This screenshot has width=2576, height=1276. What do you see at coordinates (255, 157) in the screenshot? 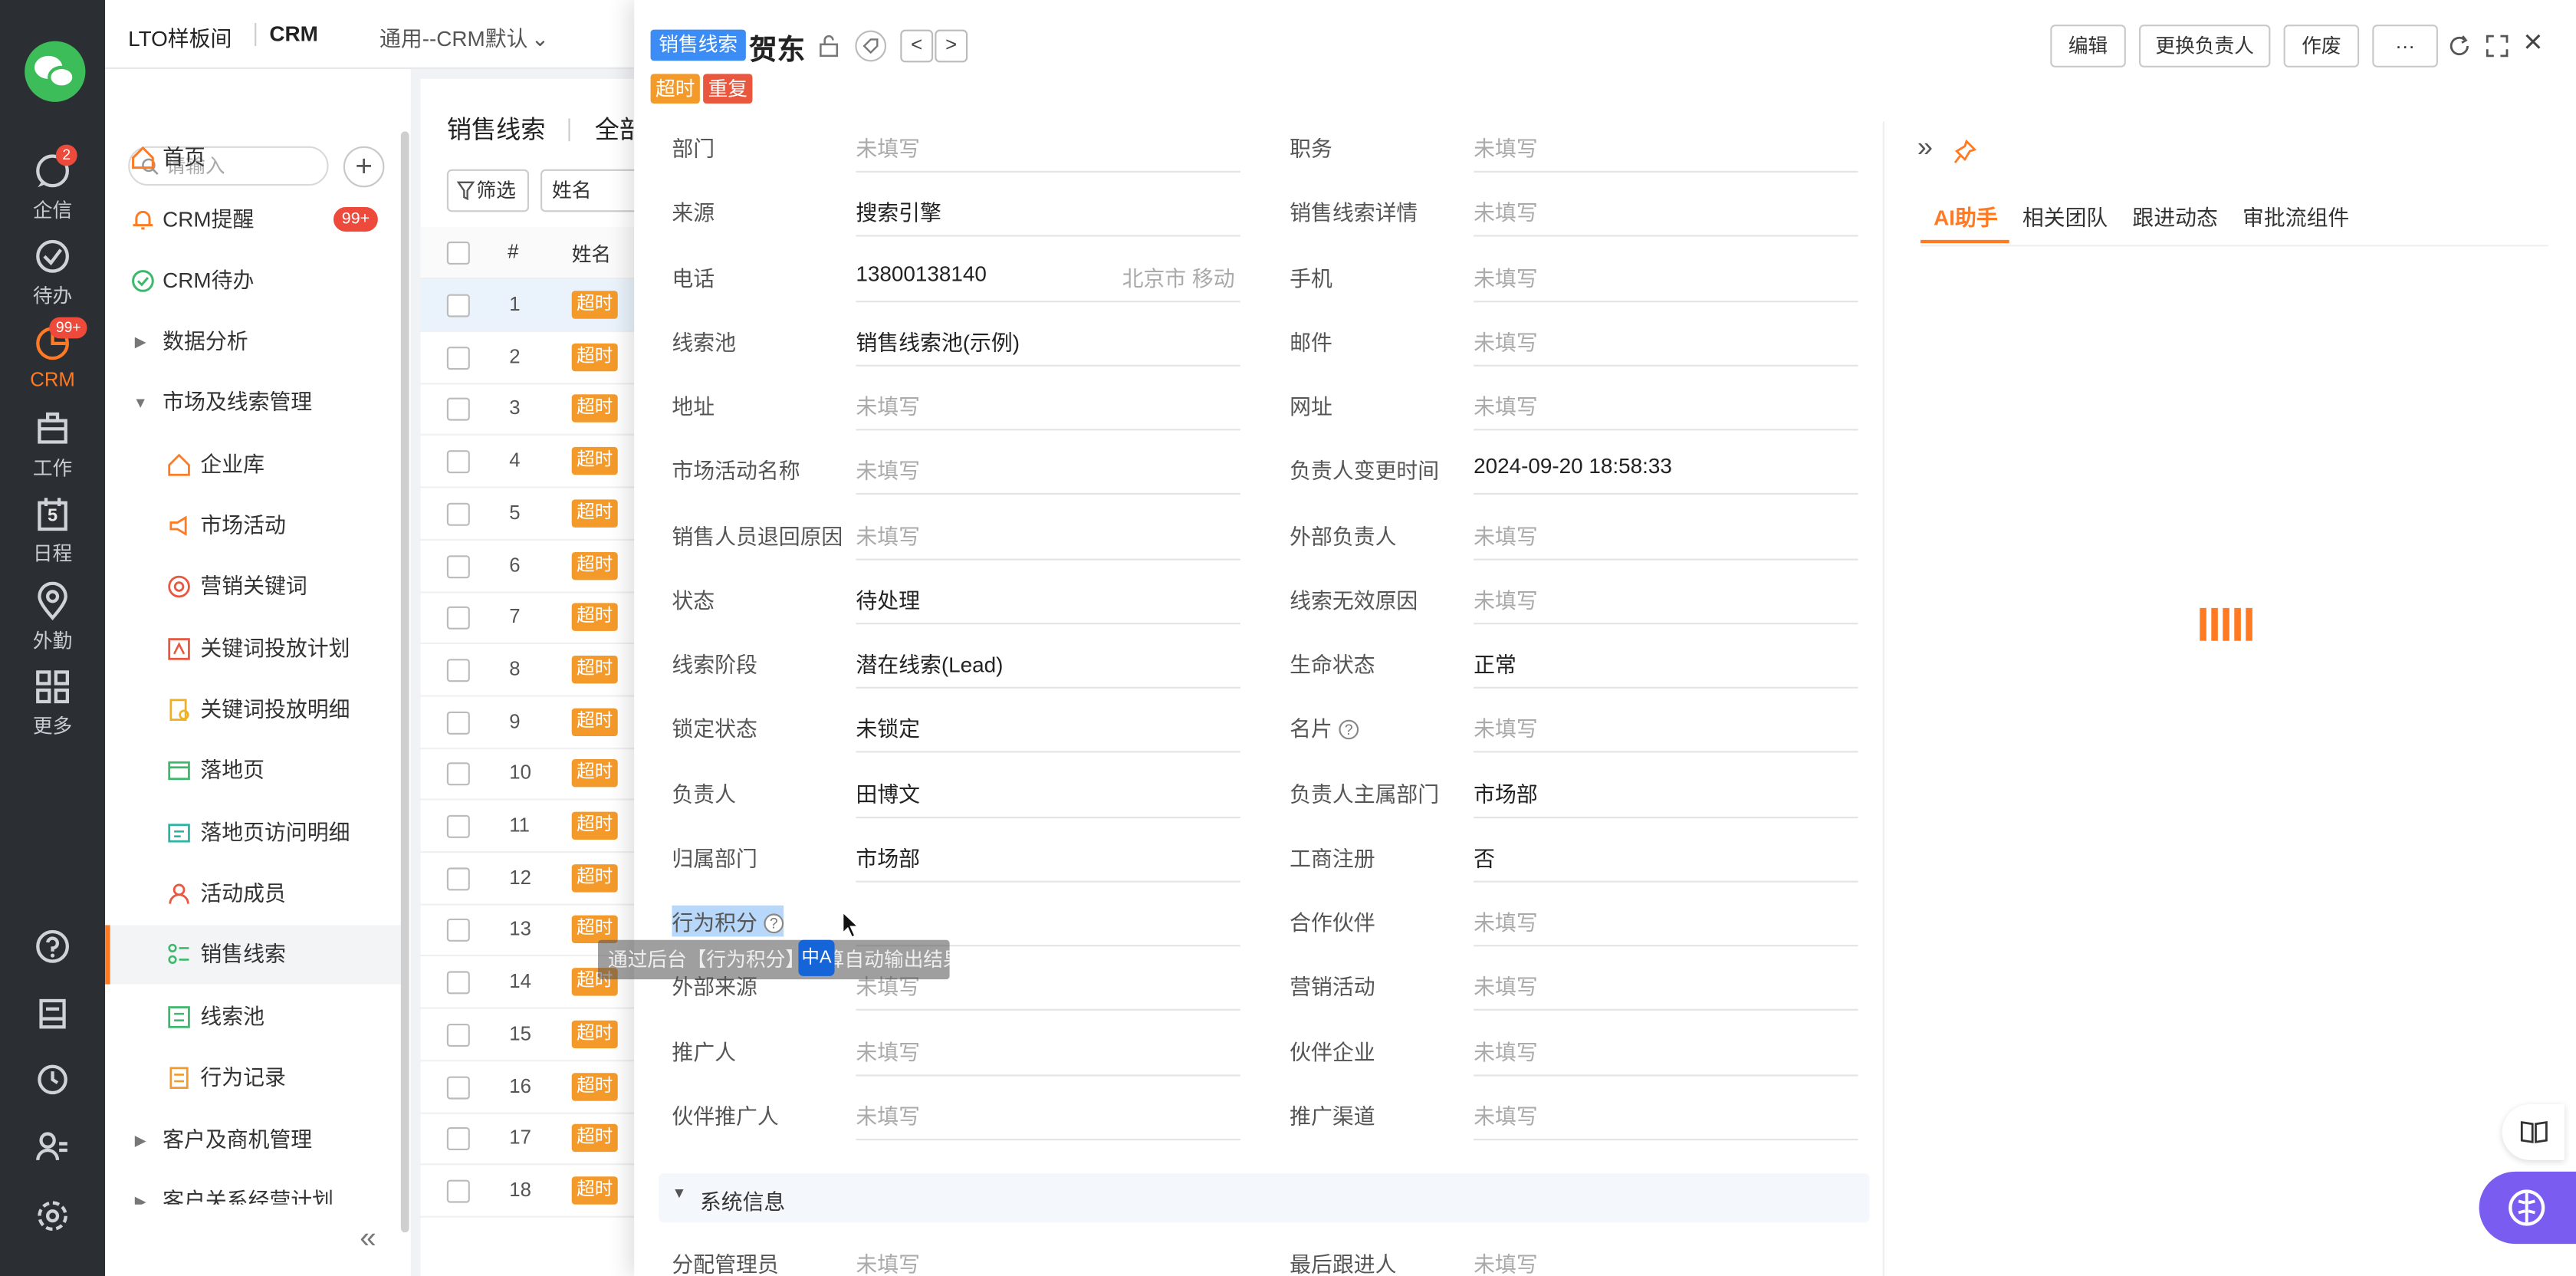
I see `menu-item-home: 首页` at bounding box center [255, 157].